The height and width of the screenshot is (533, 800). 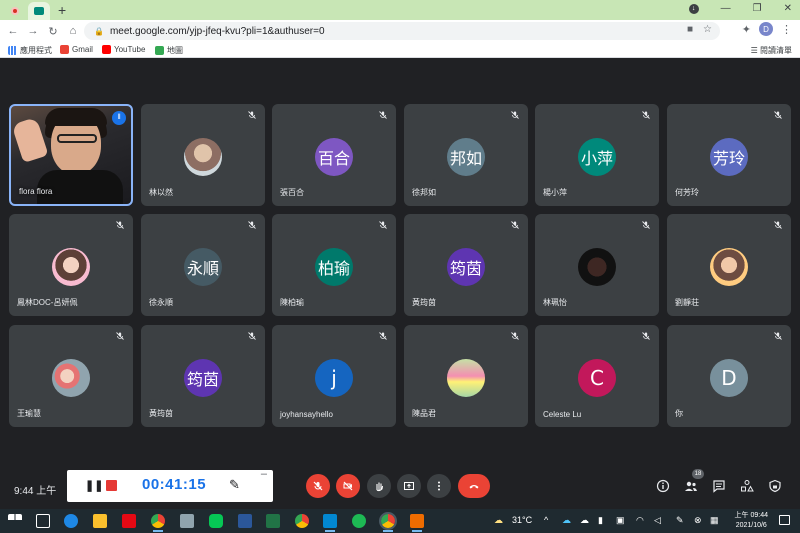 I want to click on participant-tile: 百合 張百合, so click(x=334, y=155).